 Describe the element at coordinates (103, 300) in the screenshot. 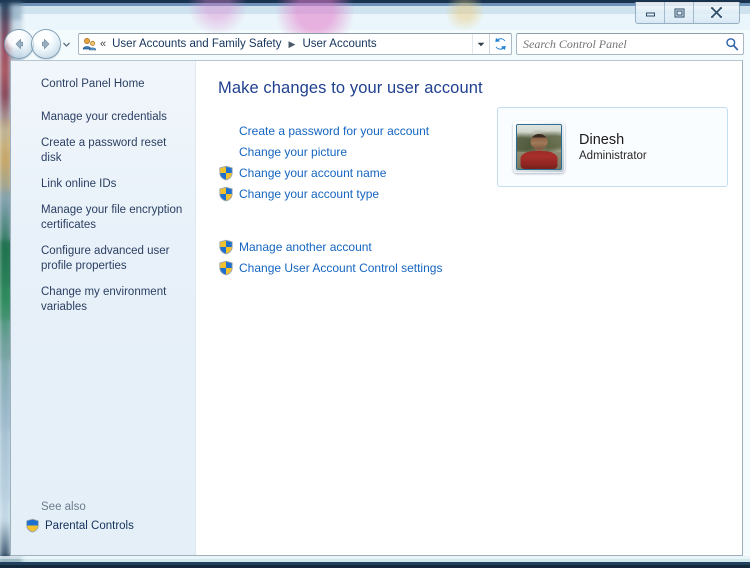

I see `sidebar-item-environment-variables: Change my environment variables` at that location.